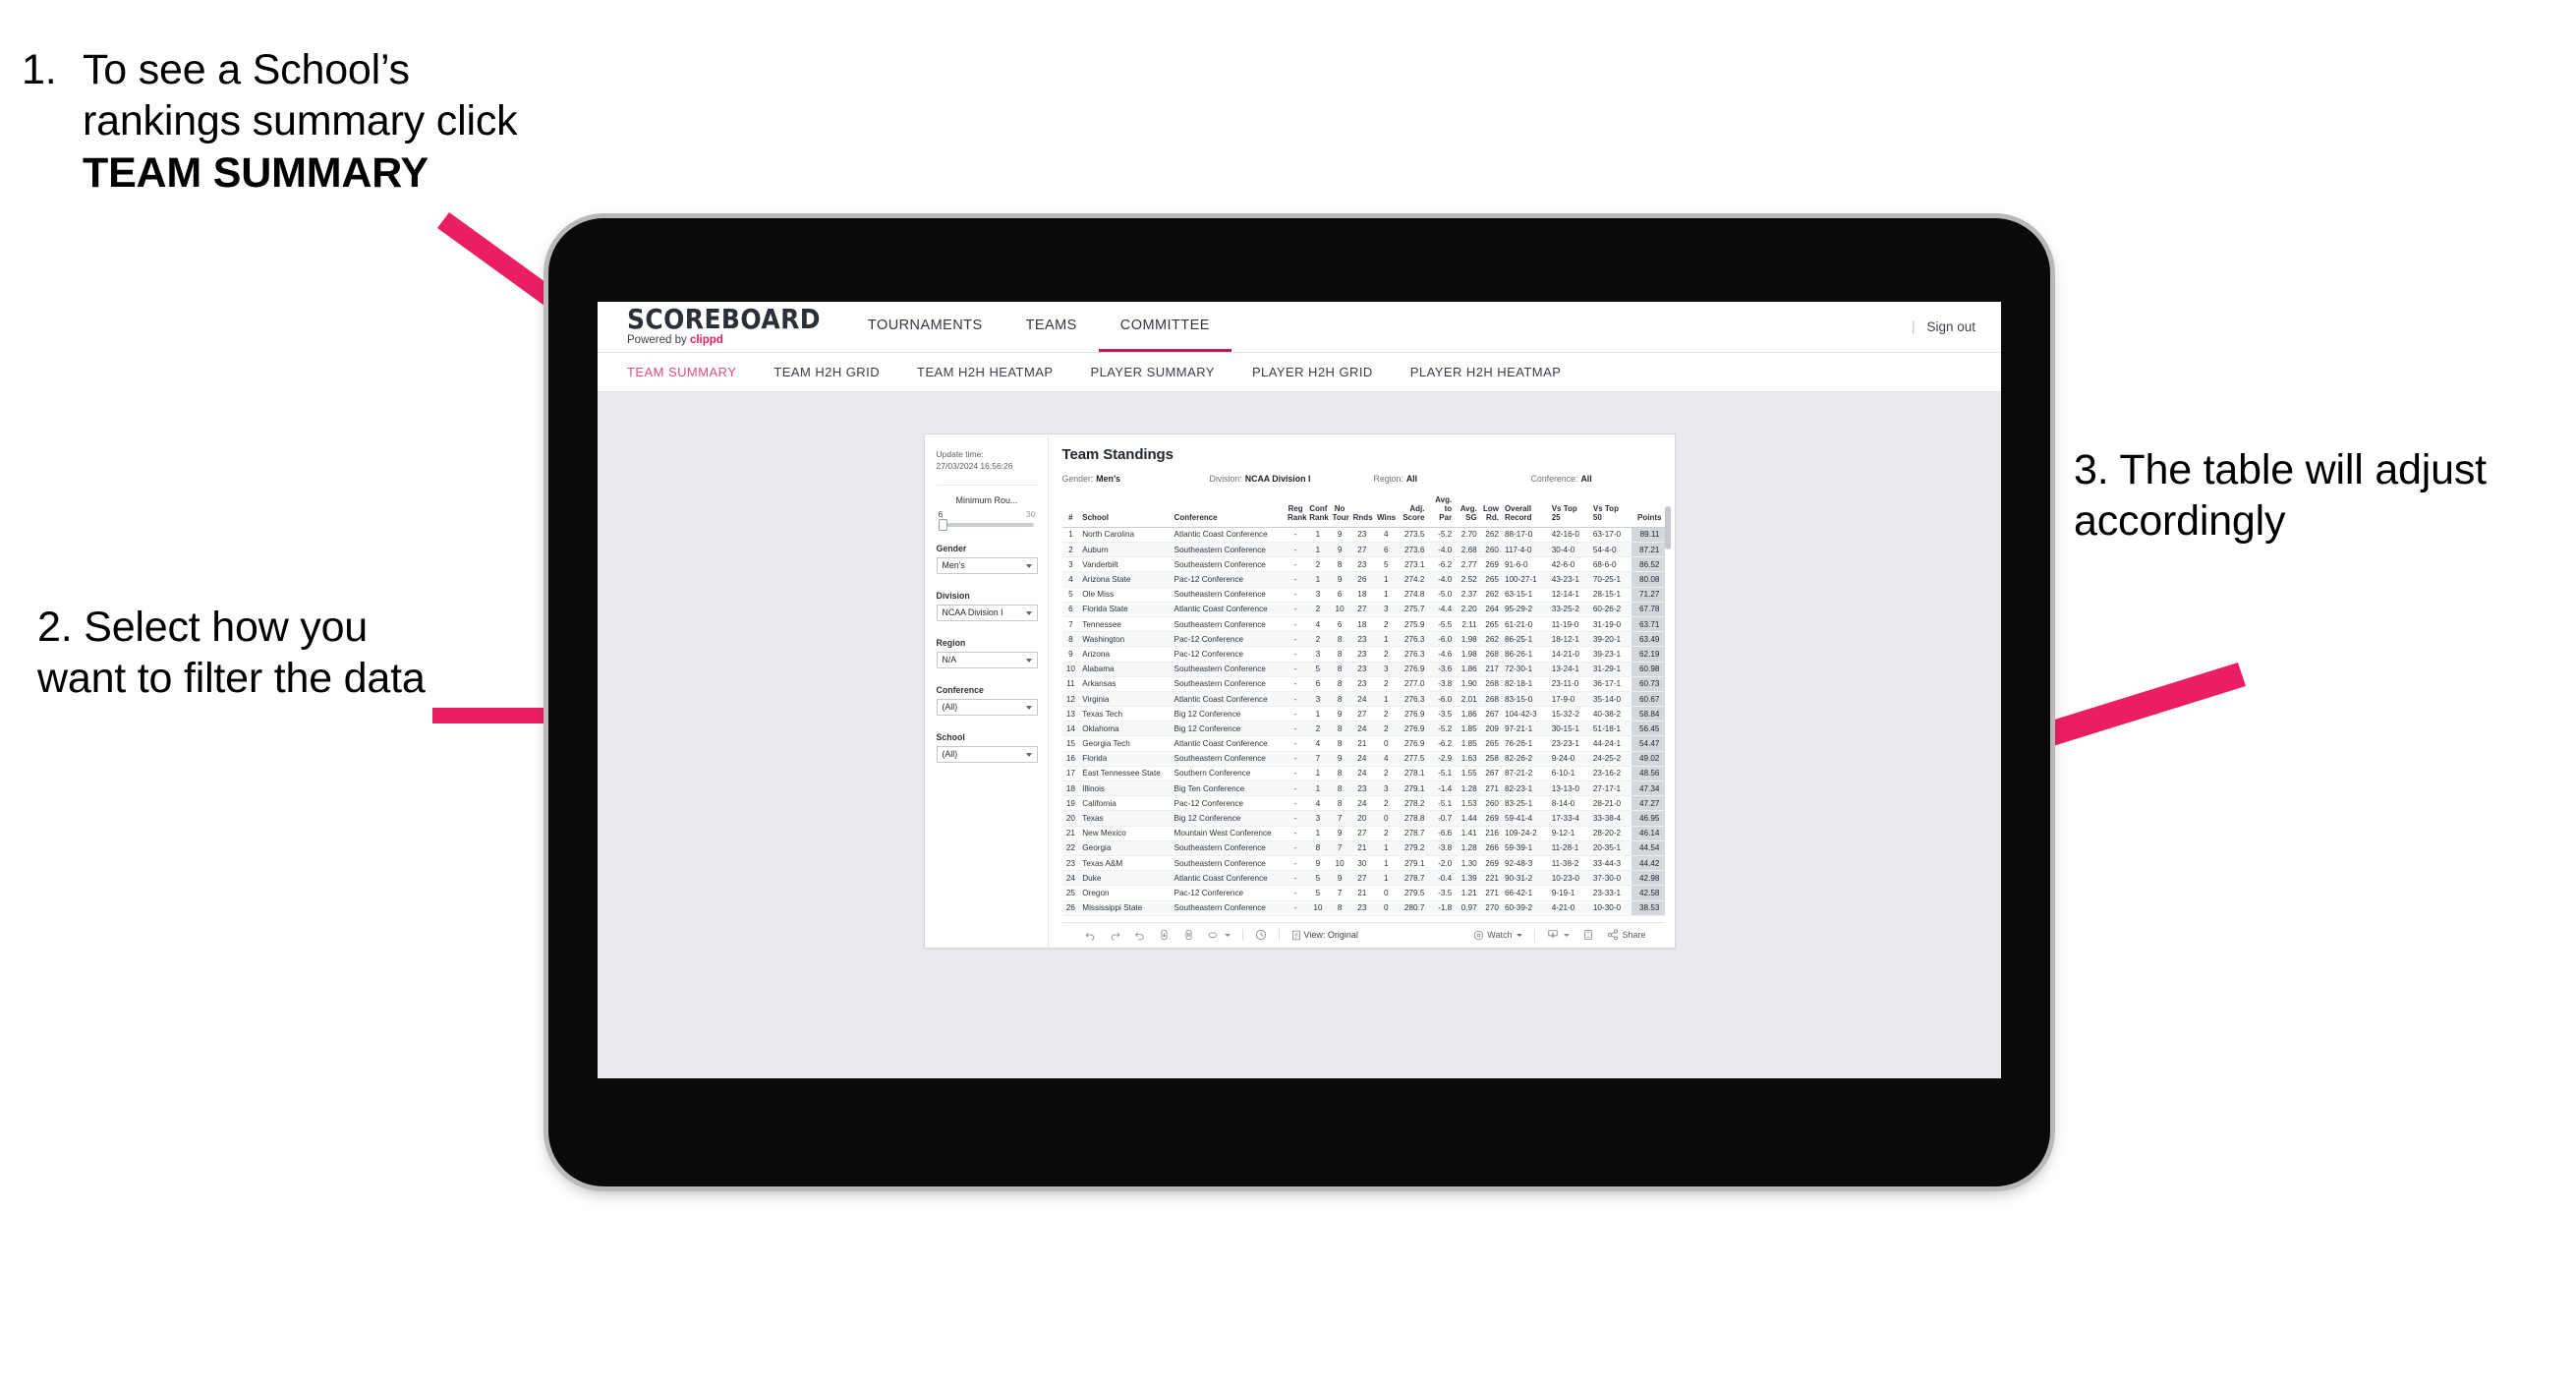 Image resolution: width=2576 pixels, height=1386 pixels. What do you see at coordinates (1554, 479) in the screenshot?
I see `summary-conference-key: Conference:` at bounding box center [1554, 479].